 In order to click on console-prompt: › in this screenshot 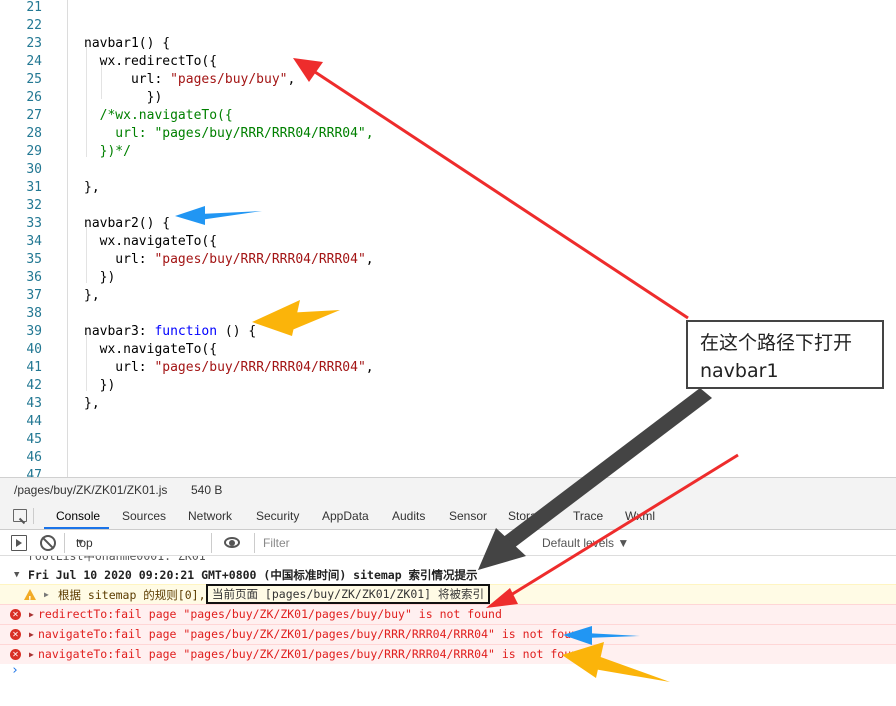, I will do `click(15, 670)`.